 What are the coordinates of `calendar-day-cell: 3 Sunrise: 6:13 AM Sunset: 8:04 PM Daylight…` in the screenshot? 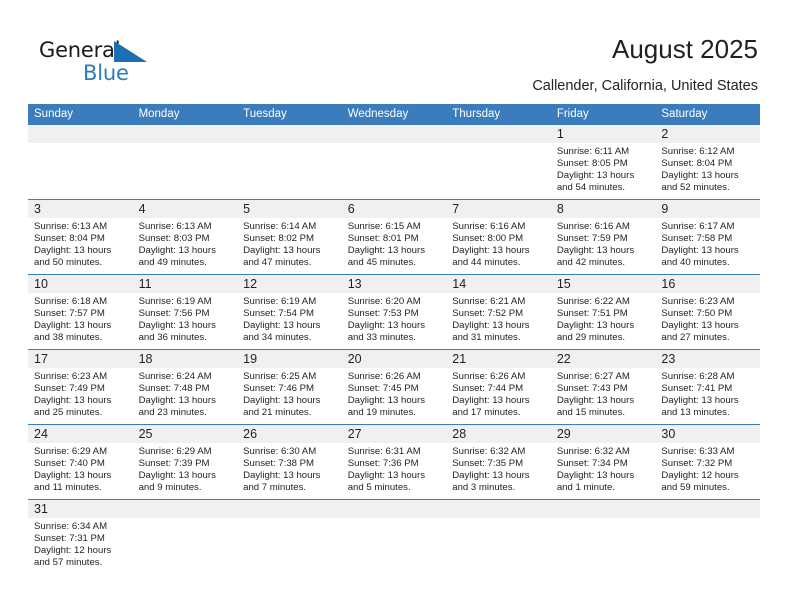 It's located at (80, 237).